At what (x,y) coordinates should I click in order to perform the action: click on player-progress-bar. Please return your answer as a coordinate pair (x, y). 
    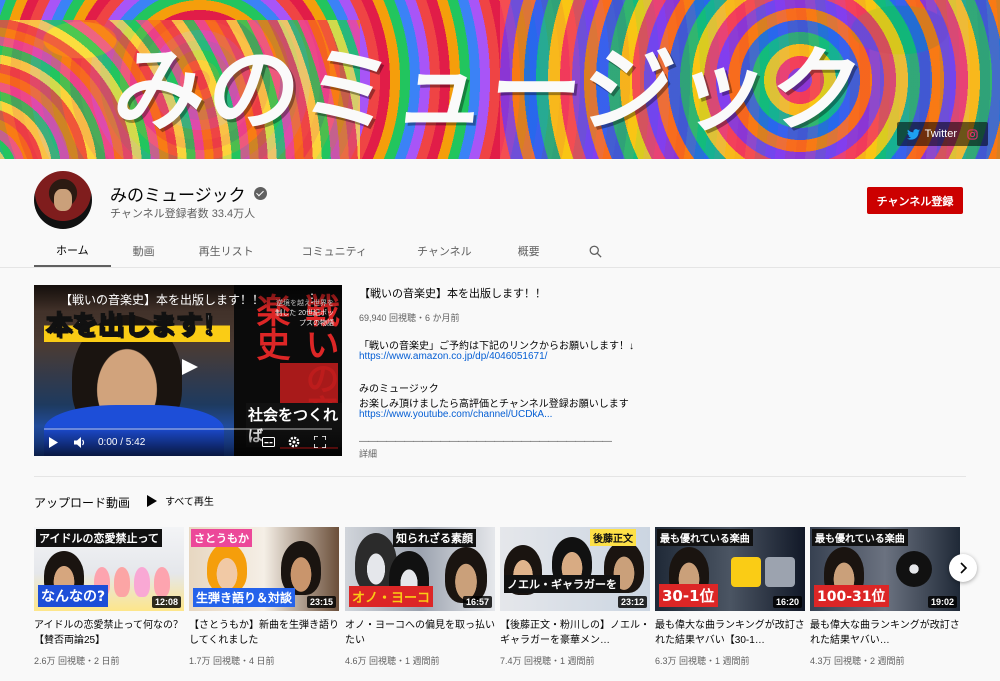
    Looking at the image, I should click on (188, 429).